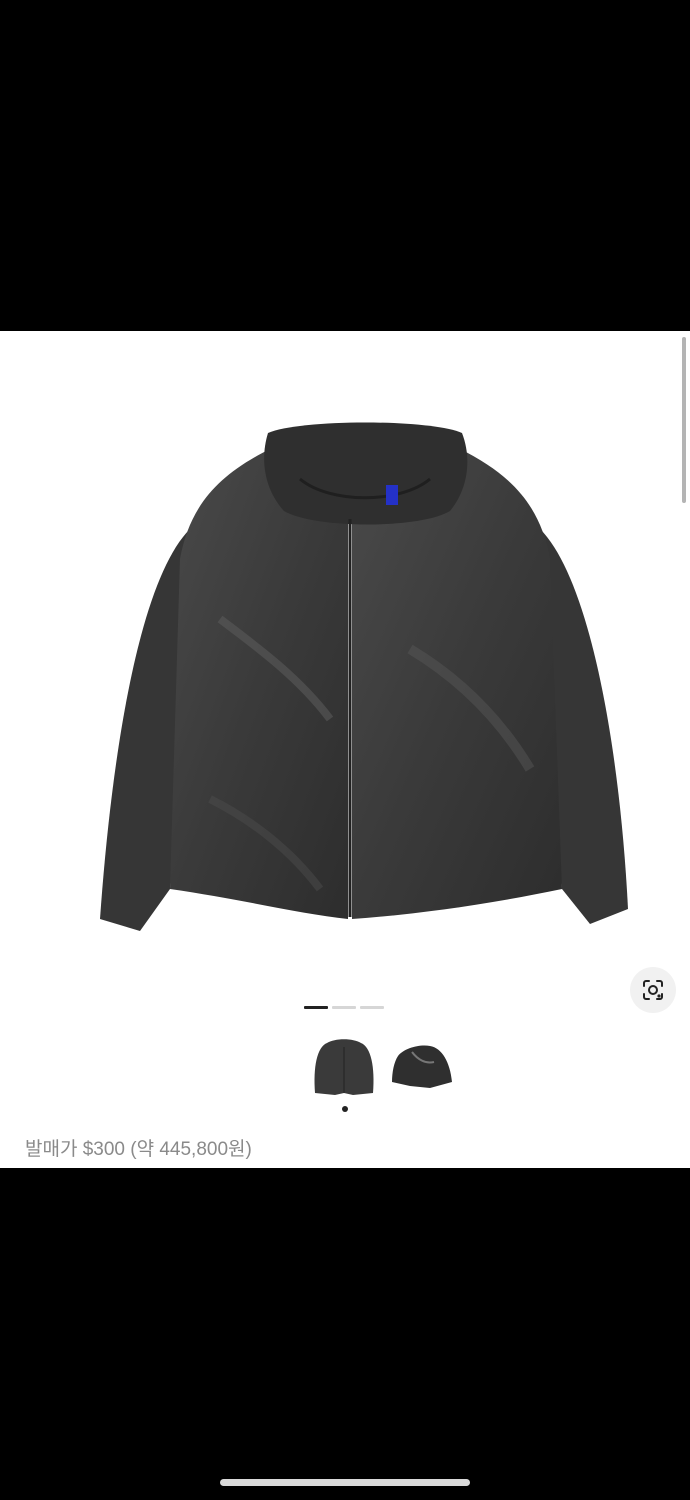 The image size is (690, 1500). Describe the element at coordinates (684, 420) in the screenshot. I see `scrollbar` at that location.